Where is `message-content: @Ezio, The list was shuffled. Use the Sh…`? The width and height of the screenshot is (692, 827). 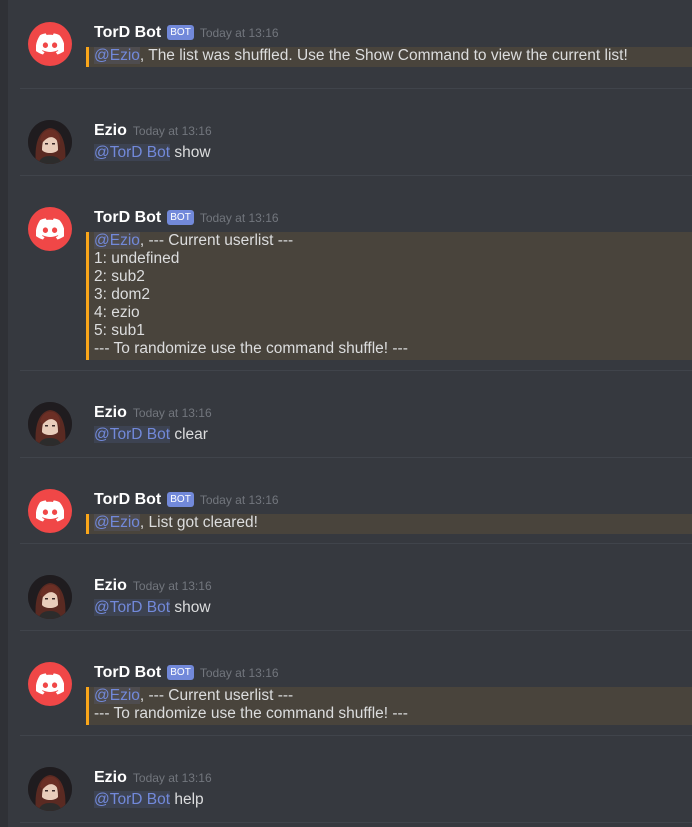 message-content: @Ezio, The list was shuffled. Use the Sh… is located at coordinates (393, 56).